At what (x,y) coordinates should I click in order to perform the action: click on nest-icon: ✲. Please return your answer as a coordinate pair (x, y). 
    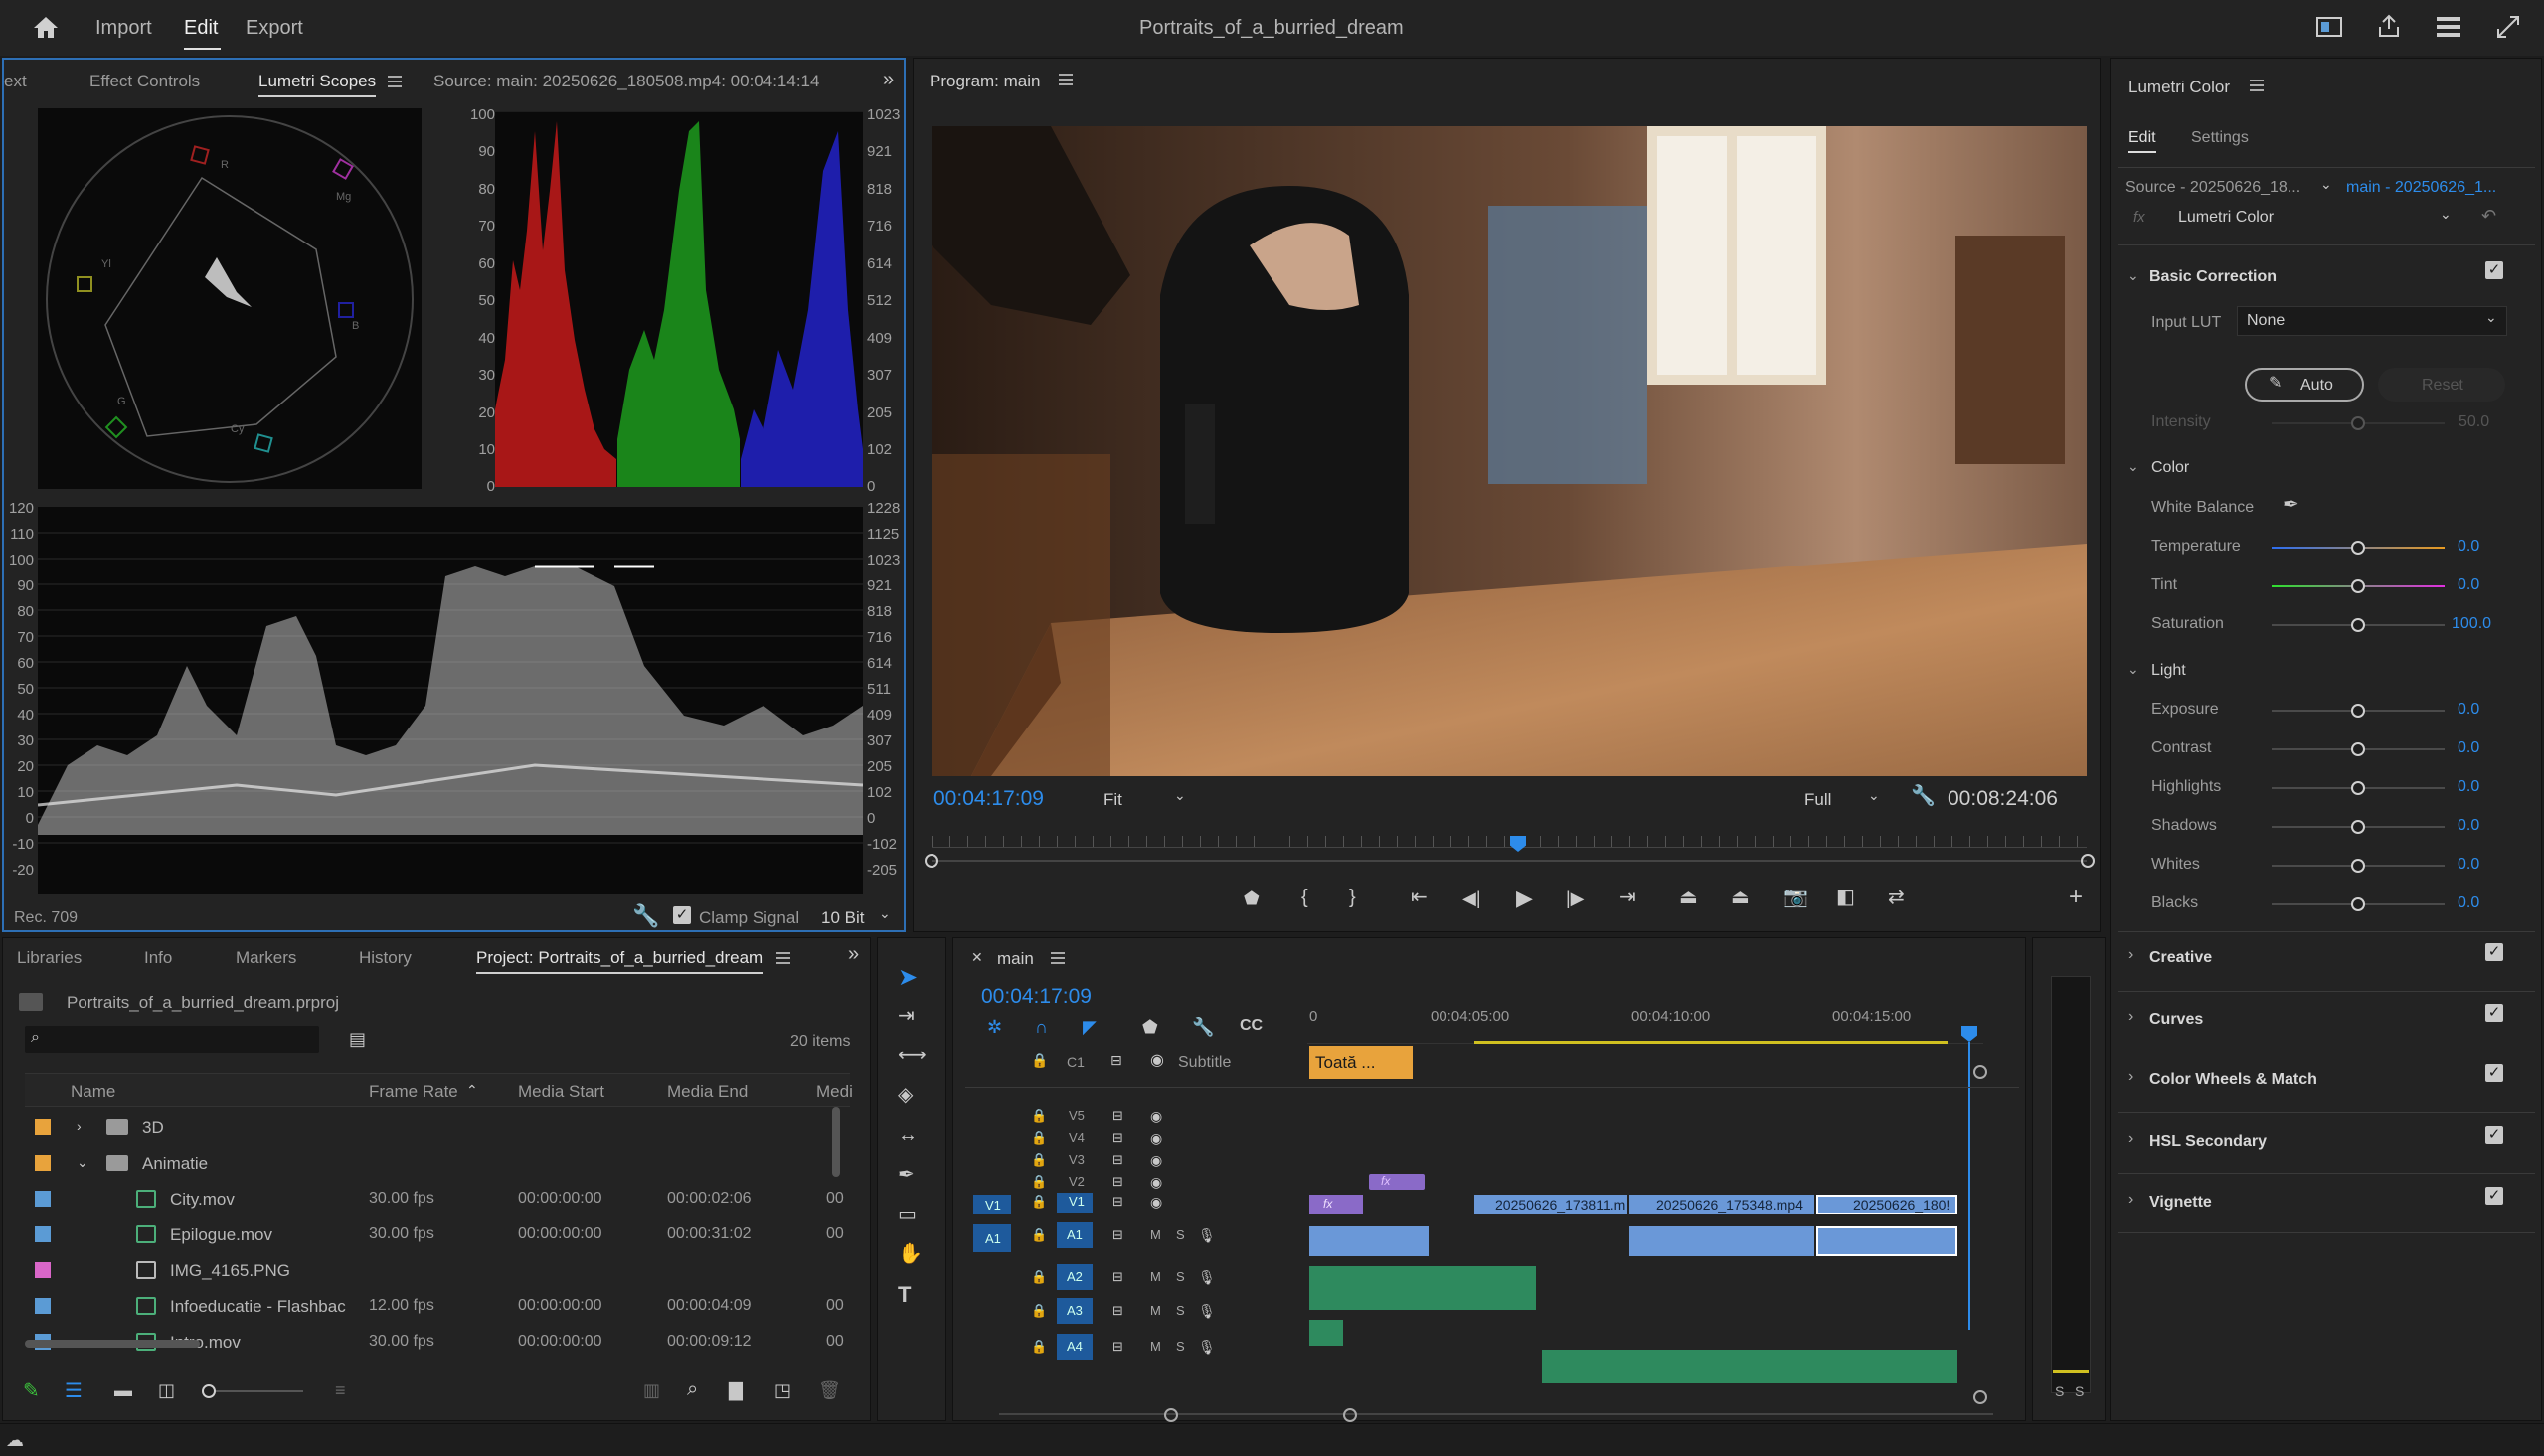
    Looking at the image, I should click on (994, 1027).